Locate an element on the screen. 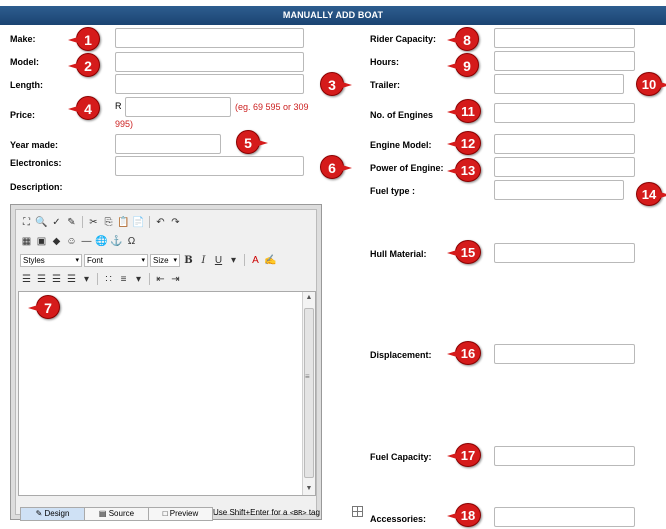  styles-select: Styles ▾ is located at coordinates (51, 260).